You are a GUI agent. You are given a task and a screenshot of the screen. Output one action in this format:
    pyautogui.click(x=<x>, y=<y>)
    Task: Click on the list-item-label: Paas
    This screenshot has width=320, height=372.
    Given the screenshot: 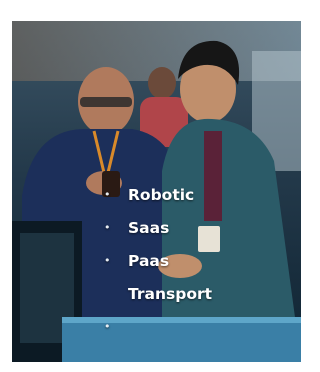 What is the action you would take?
    pyautogui.click(x=149, y=261)
    